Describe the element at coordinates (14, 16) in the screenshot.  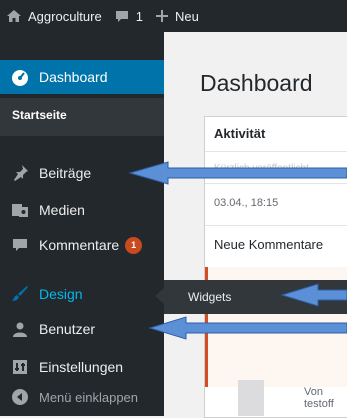
I see `home-icon` at that location.